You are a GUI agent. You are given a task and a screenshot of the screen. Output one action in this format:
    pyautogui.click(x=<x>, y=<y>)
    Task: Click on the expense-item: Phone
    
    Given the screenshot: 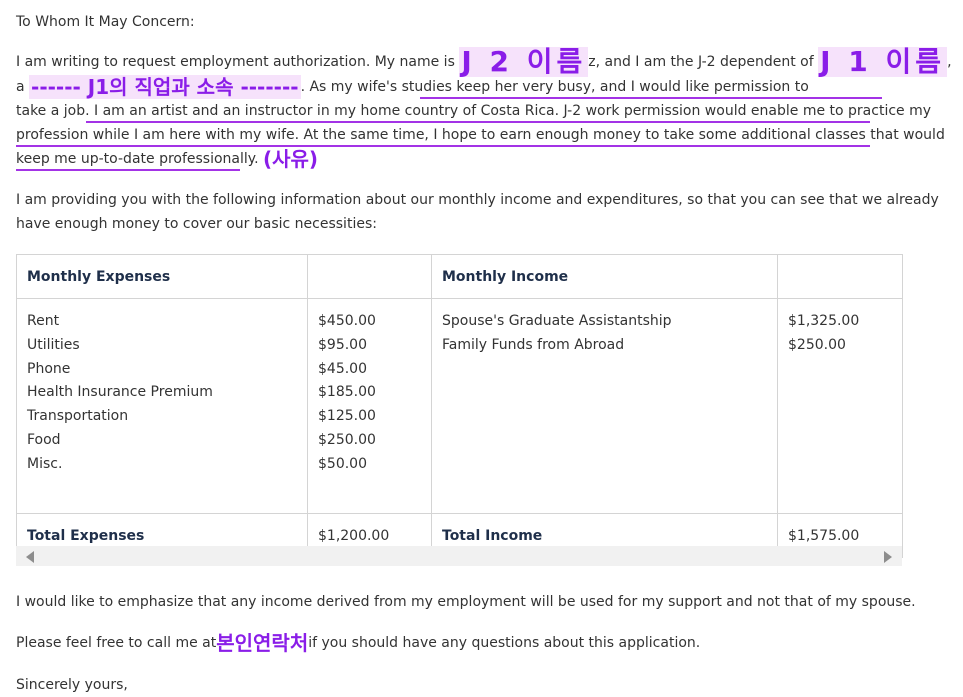 What is the action you would take?
    pyautogui.click(x=49, y=368)
    